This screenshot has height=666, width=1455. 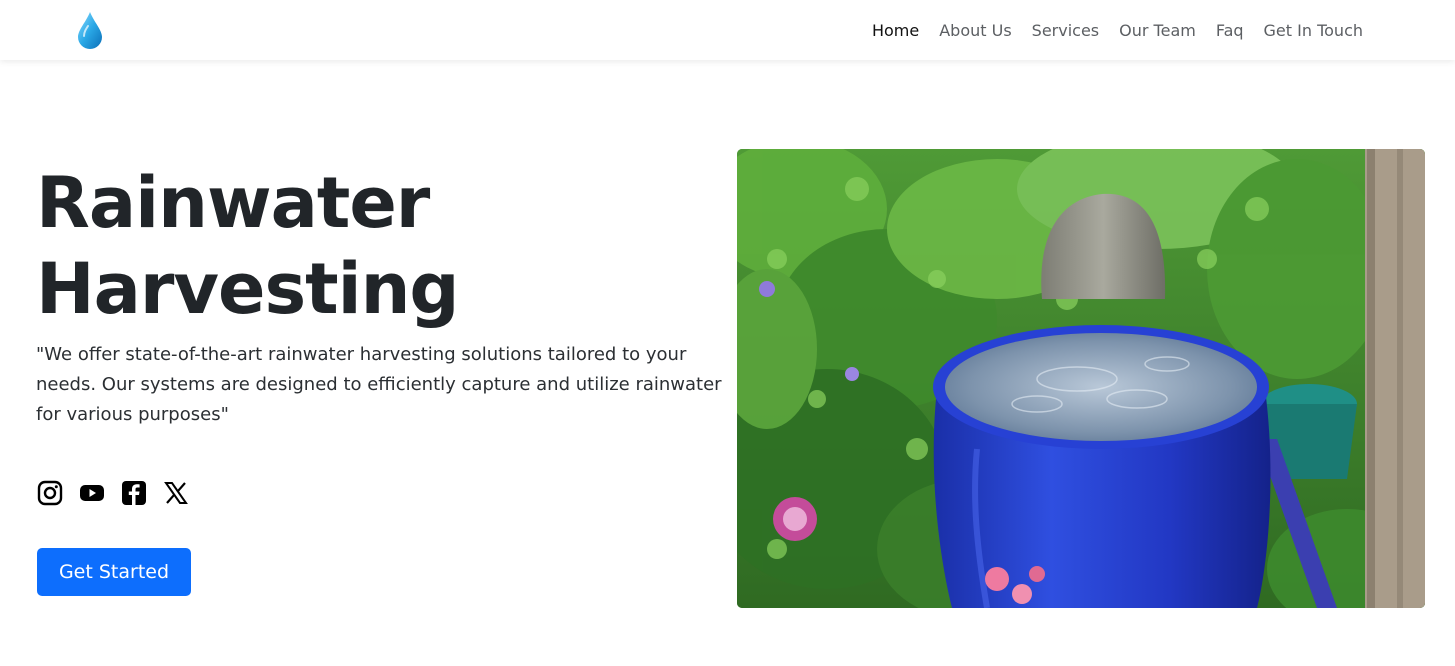 What do you see at coordinates (895, 30) in the screenshot?
I see `nav-link-home: Home` at bounding box center [895, 30].